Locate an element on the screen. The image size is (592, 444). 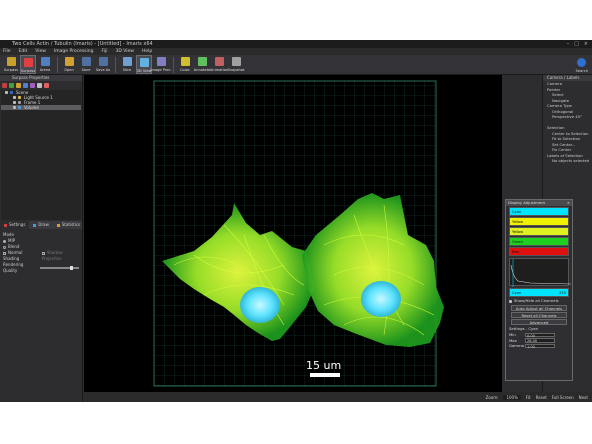
toolbar-button-arena: Arena is located at coordinates (45, 64).